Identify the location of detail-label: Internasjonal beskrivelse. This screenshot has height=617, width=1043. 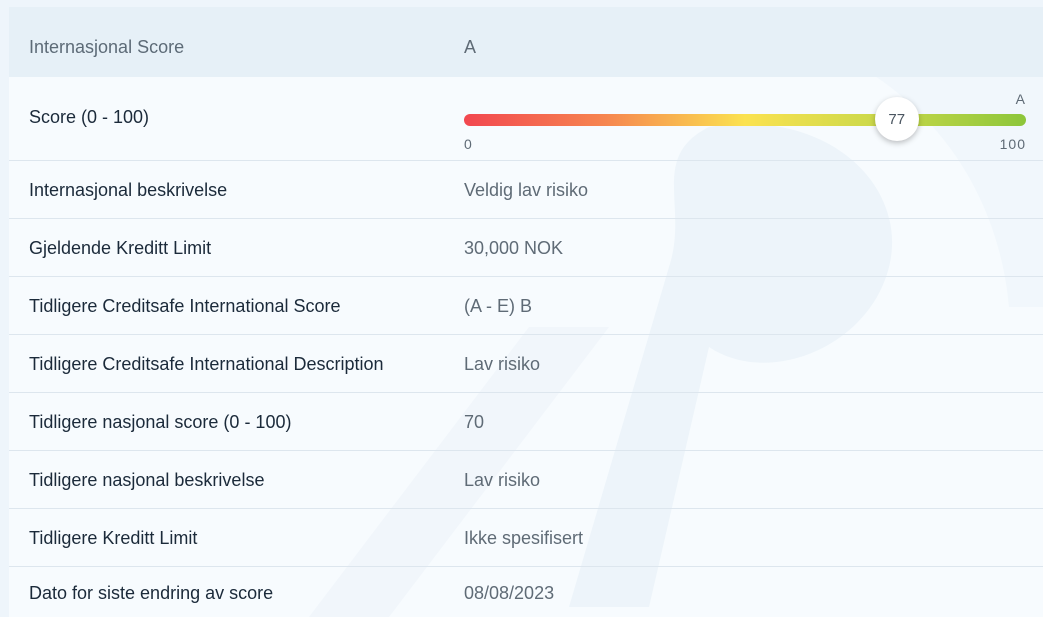
(128, 190).